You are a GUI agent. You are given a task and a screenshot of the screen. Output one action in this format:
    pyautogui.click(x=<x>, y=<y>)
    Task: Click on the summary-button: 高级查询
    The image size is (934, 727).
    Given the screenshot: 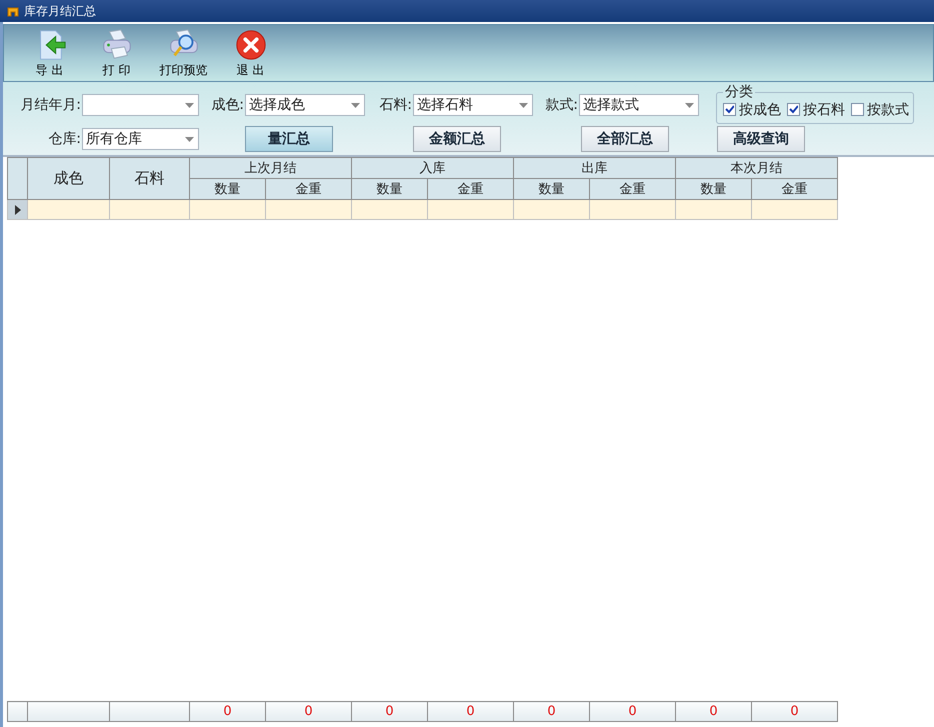 What is the action you would take?
    pyautogui.click(x=761, y=139)
    